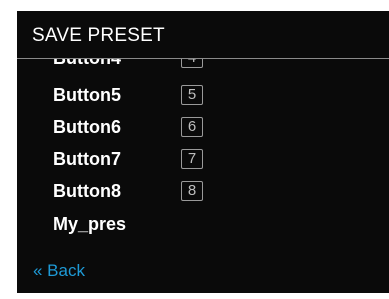  What do you see at coordinates (87, 158) in the screenshot?
I see `preset-label: Button7` at bounding box center [87, 158].